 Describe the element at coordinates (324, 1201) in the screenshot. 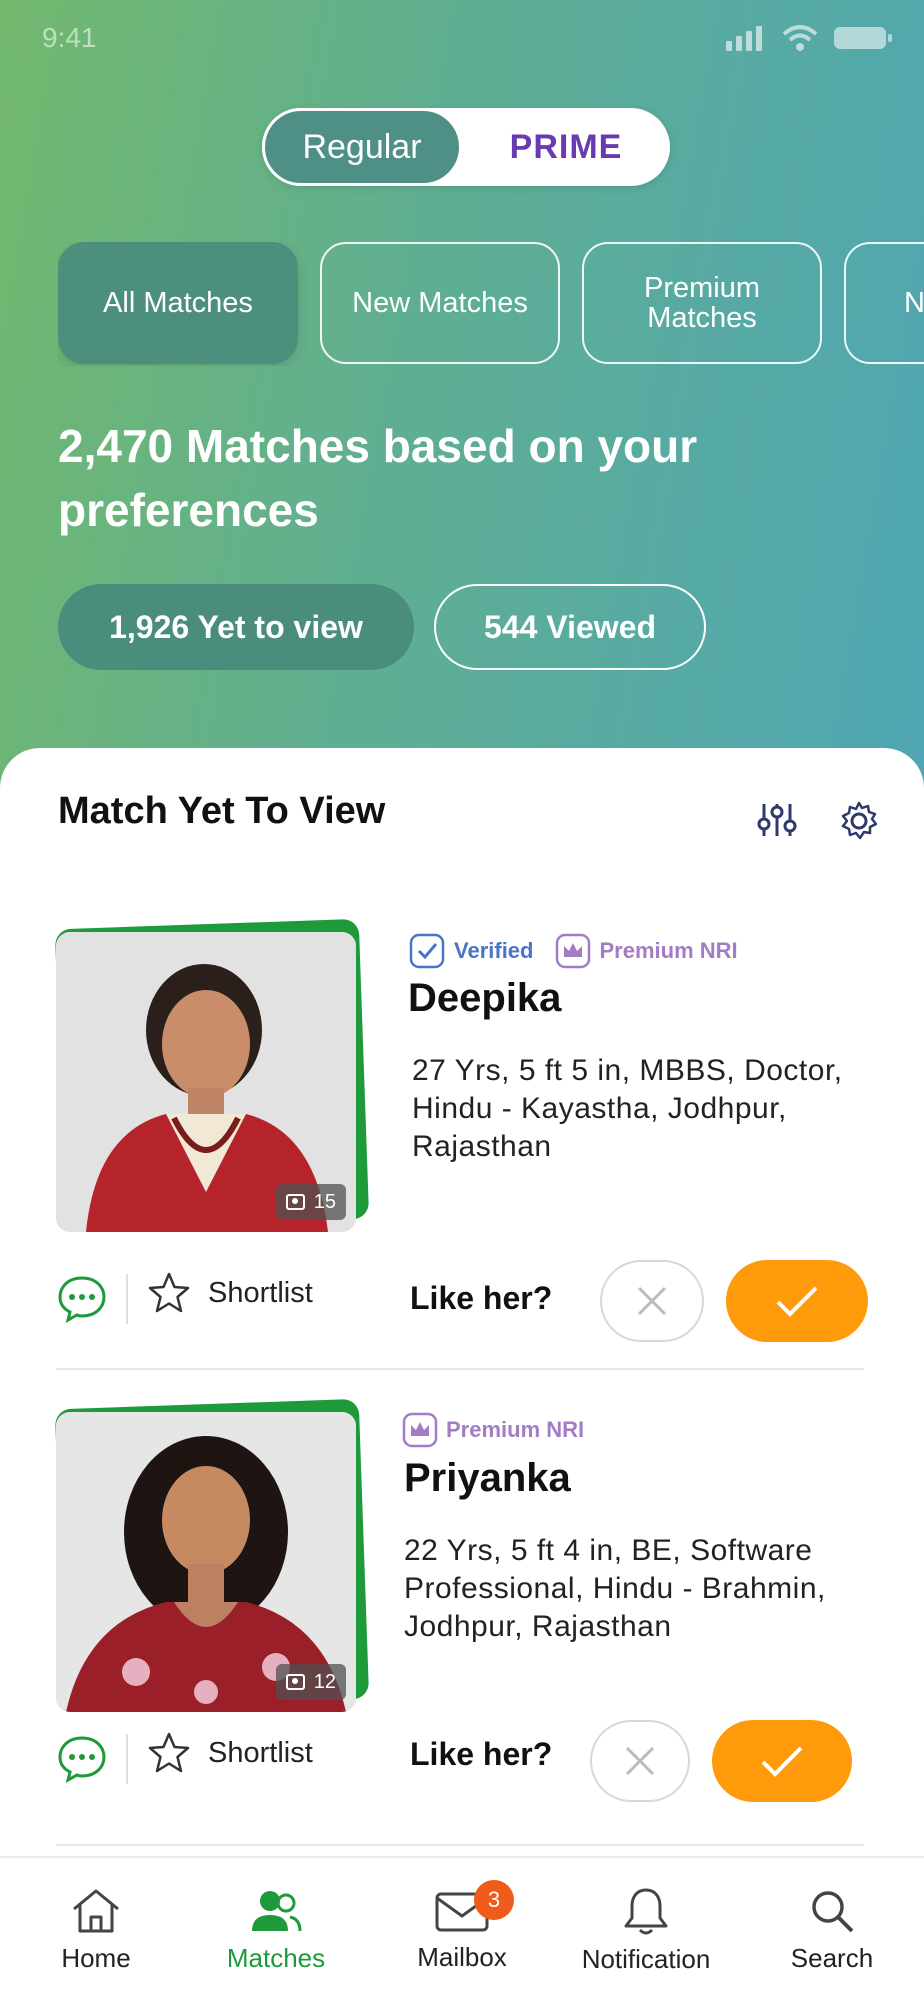

I see `photo-count: 15` at that location.